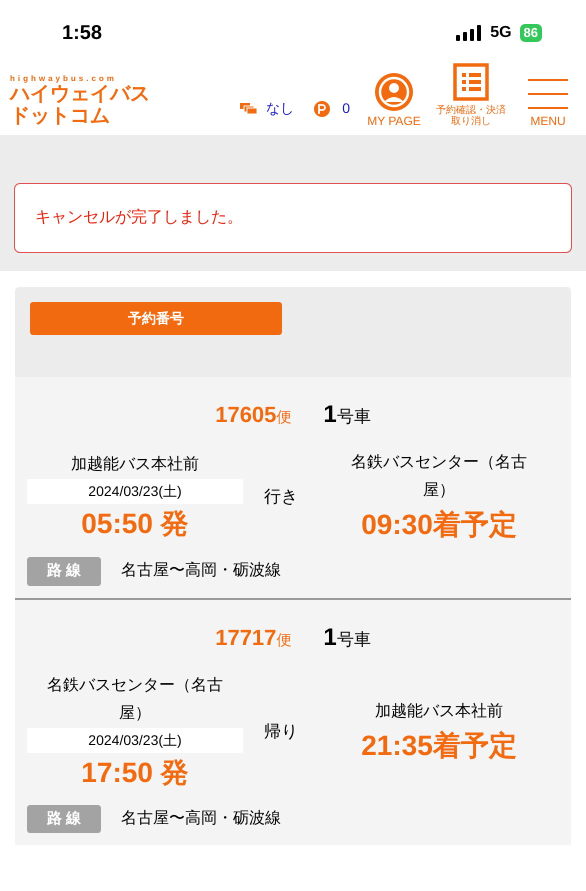 The width and height of the screenshot is (586, 891). I want to click on battery-icon: 86, so click(531, 33).